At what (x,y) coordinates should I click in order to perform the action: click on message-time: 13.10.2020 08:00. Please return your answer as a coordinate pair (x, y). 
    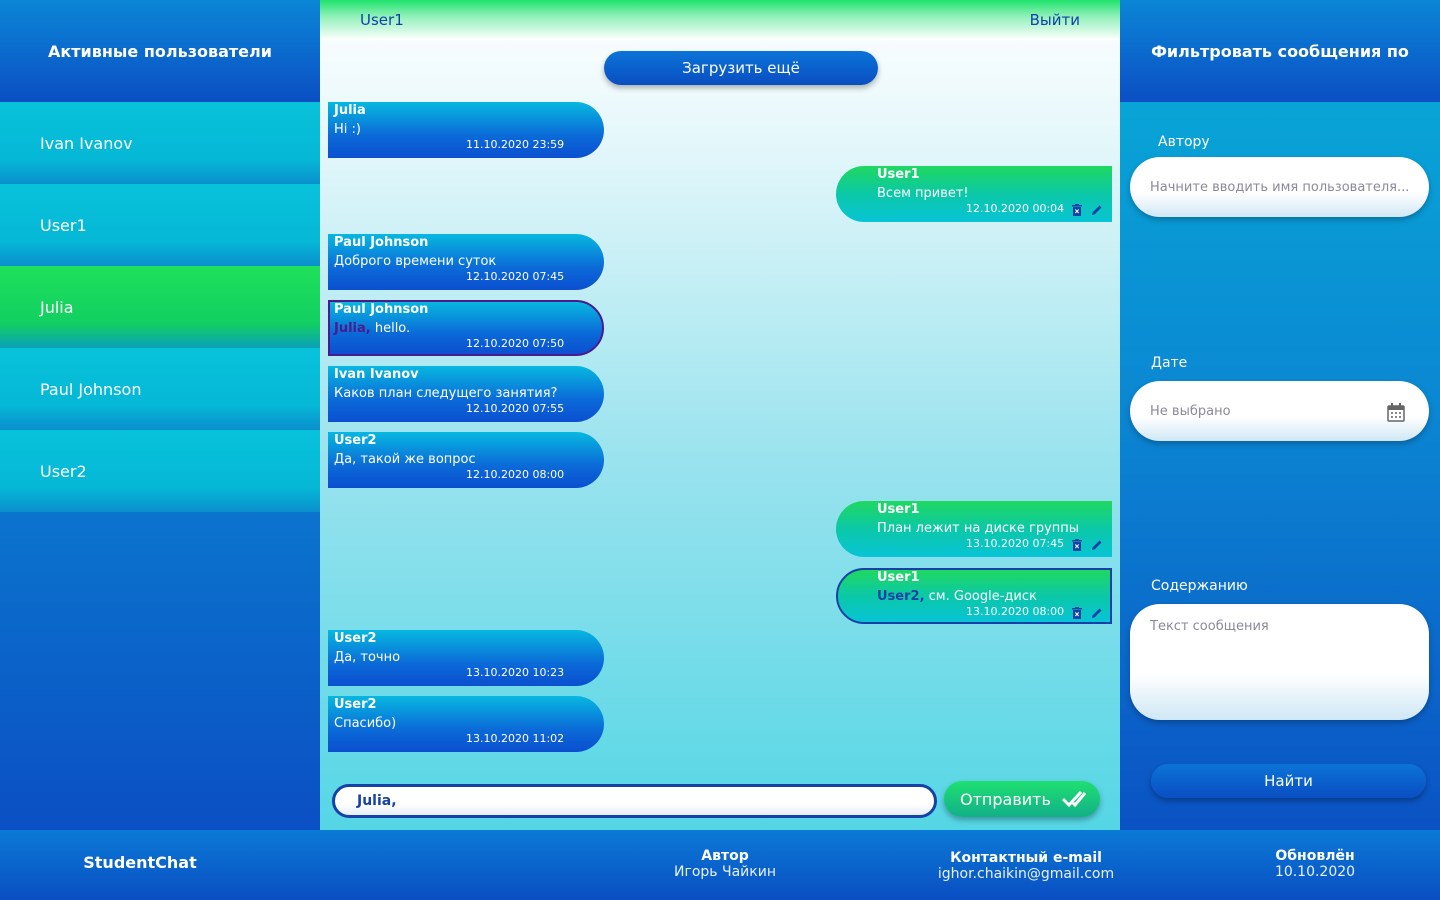
    Looking at the image, I should click on (1015, 611).